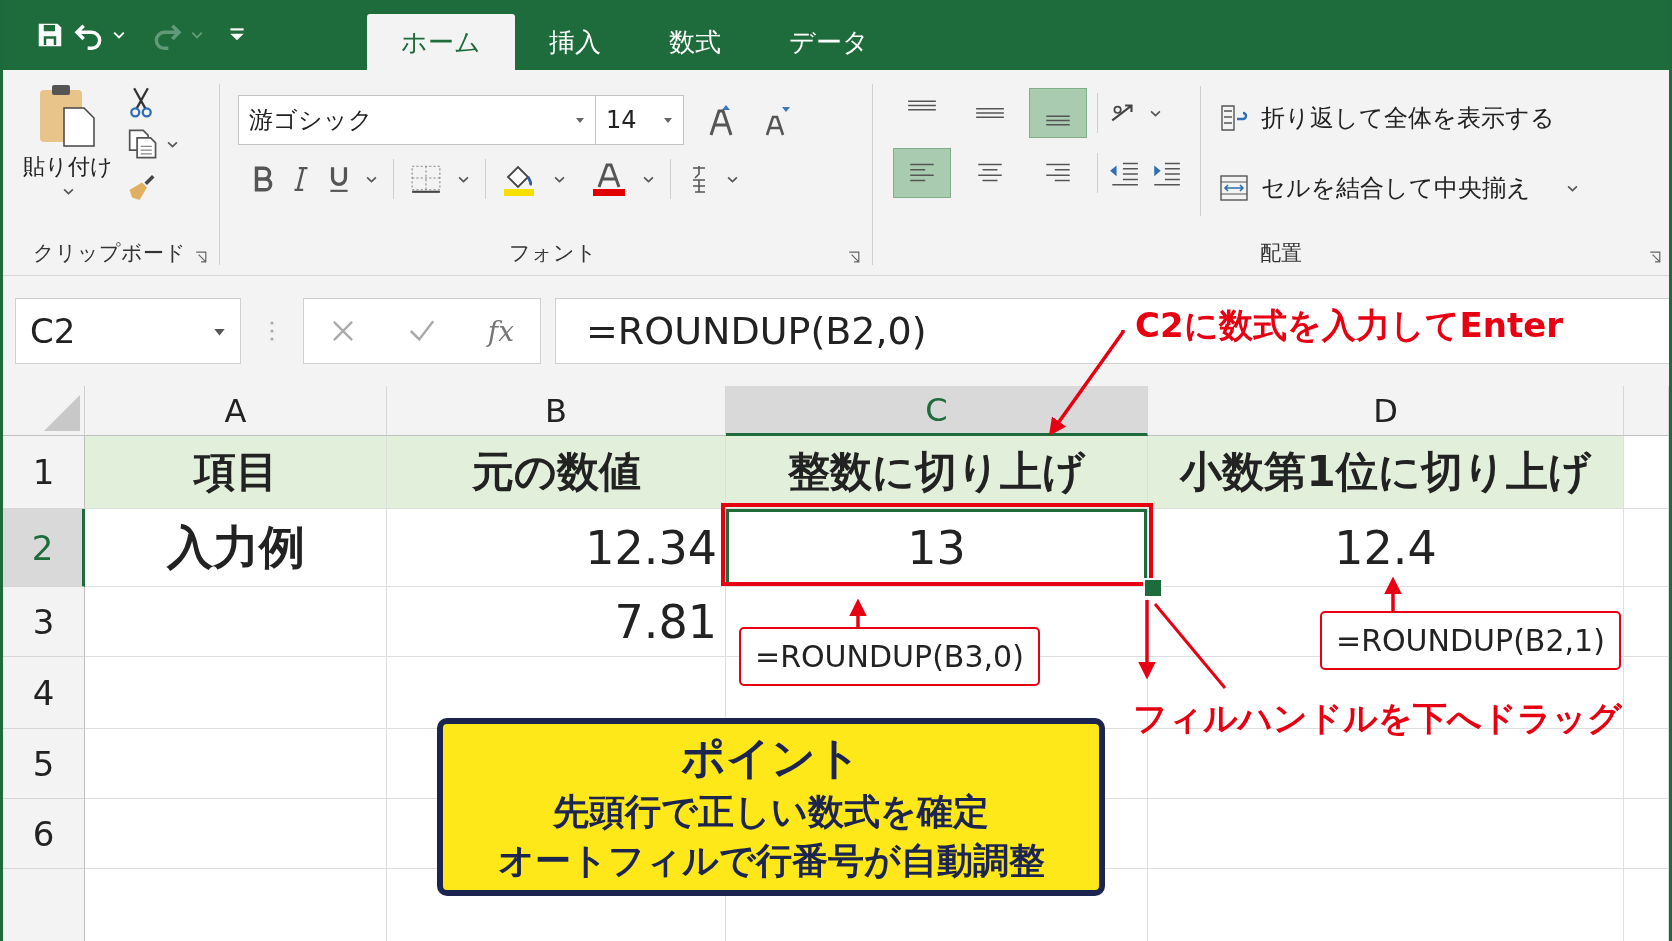 The width and height of the screenshot is (1672, 941). I want to click on align-left-icon, so click(922, 173).